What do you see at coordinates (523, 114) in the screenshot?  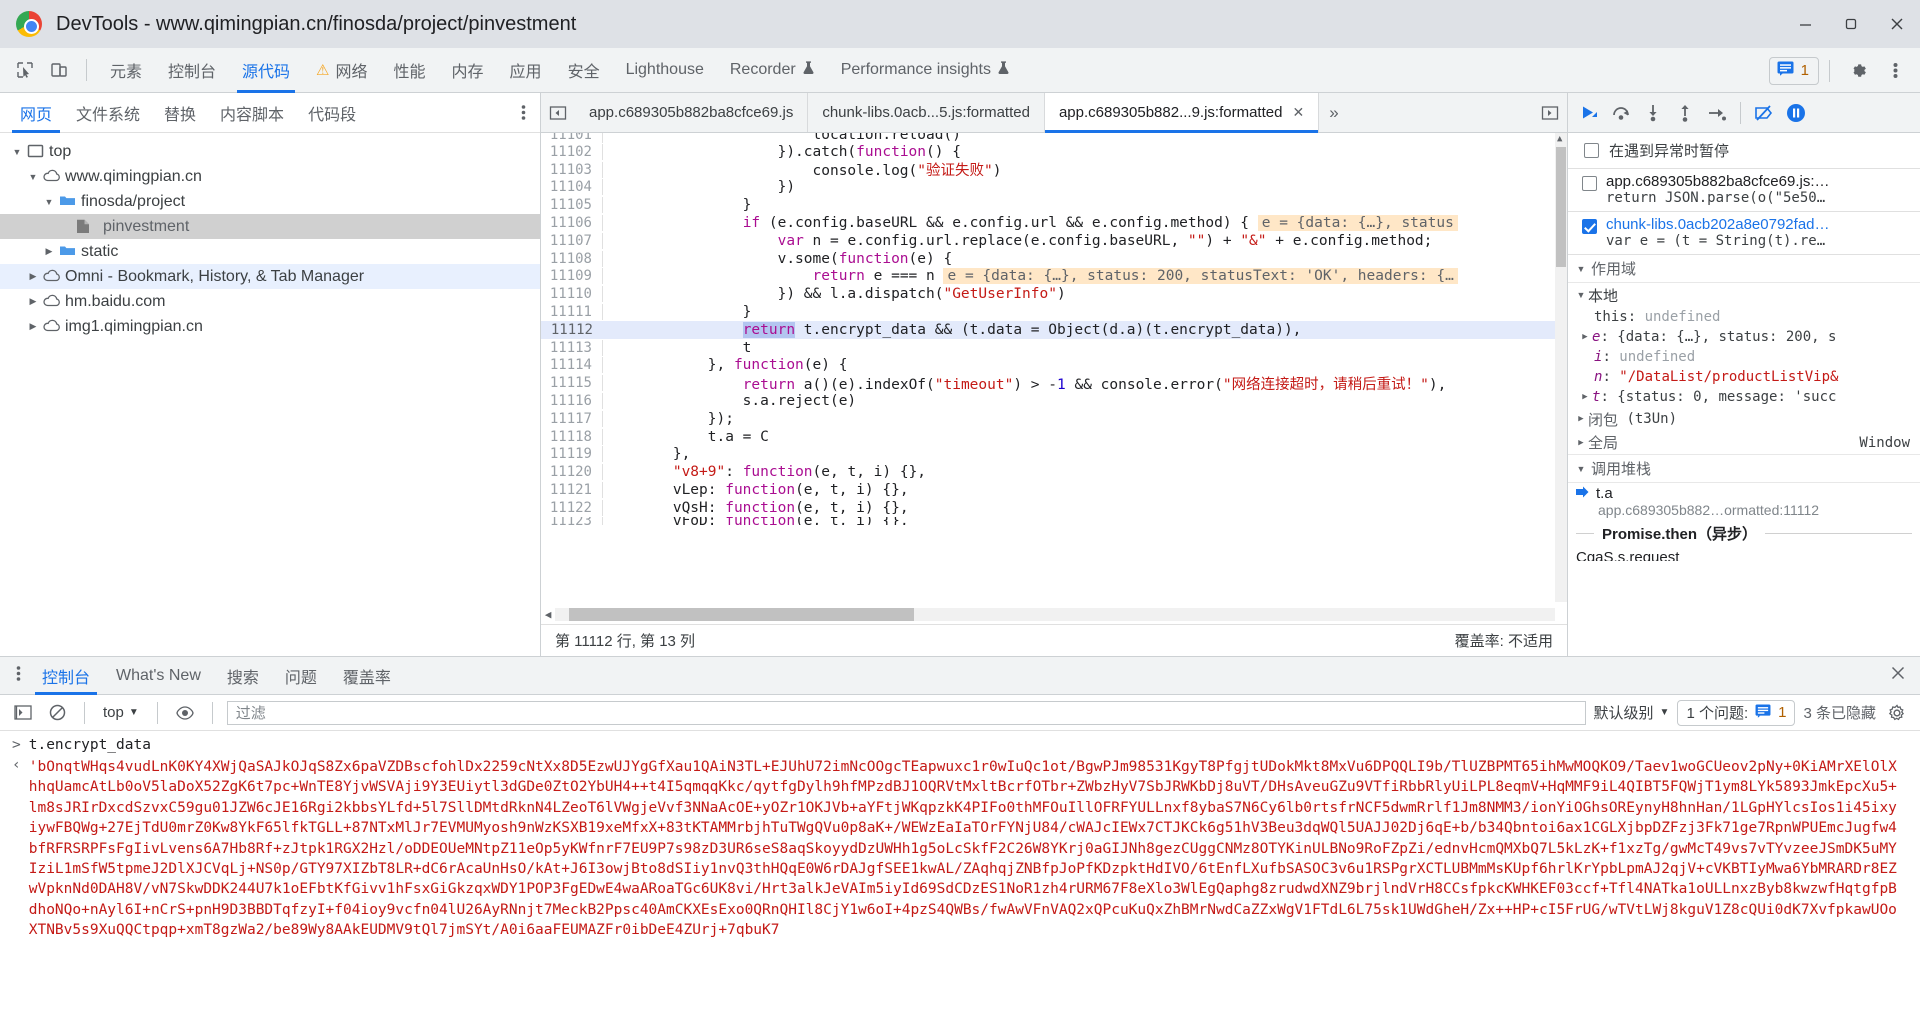 I see `navigator-more-icon` at bounding box center [523, 114].